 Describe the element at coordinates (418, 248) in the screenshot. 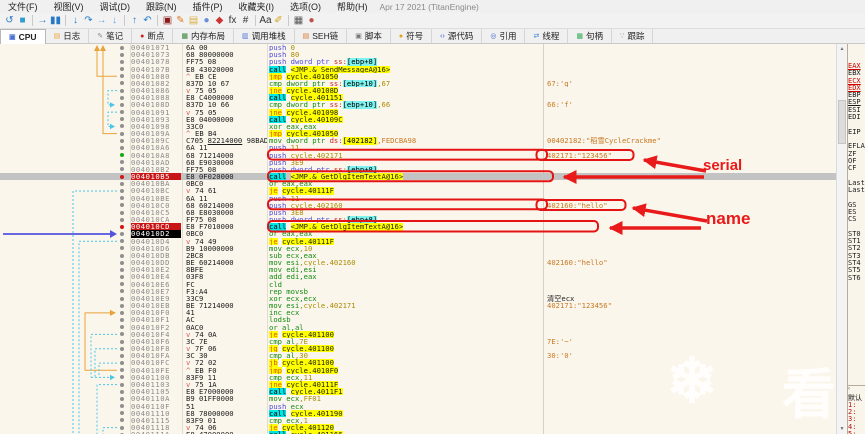

I see `disasm-row: 004010D6 B9 10000000 mov ecx,10` at that location.